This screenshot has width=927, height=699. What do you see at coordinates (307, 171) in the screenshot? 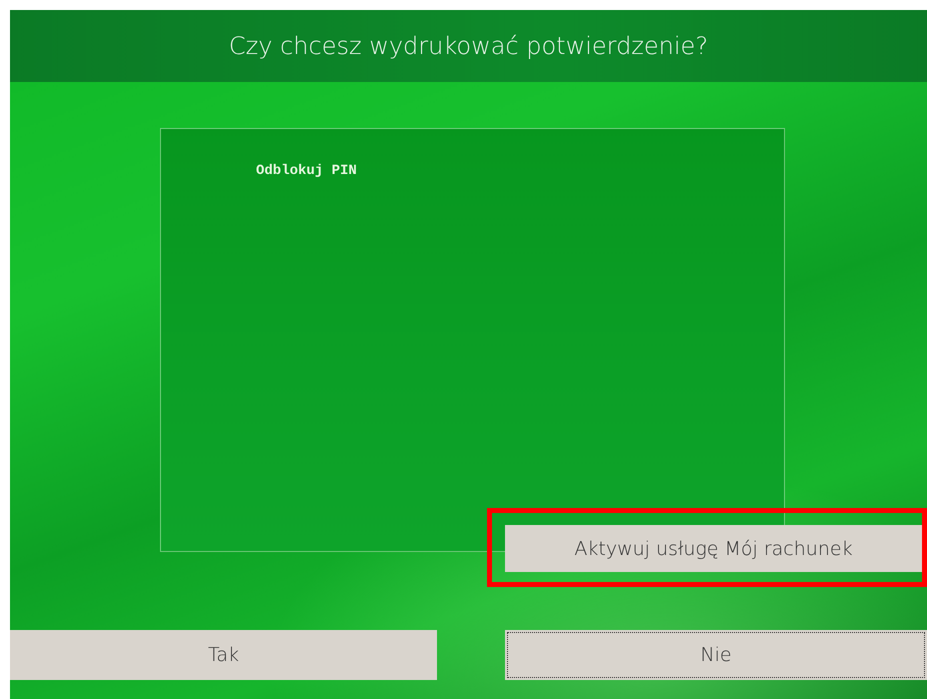
I see `receipt-line: Odblokuj PIN` at bounding box center [307, 171].